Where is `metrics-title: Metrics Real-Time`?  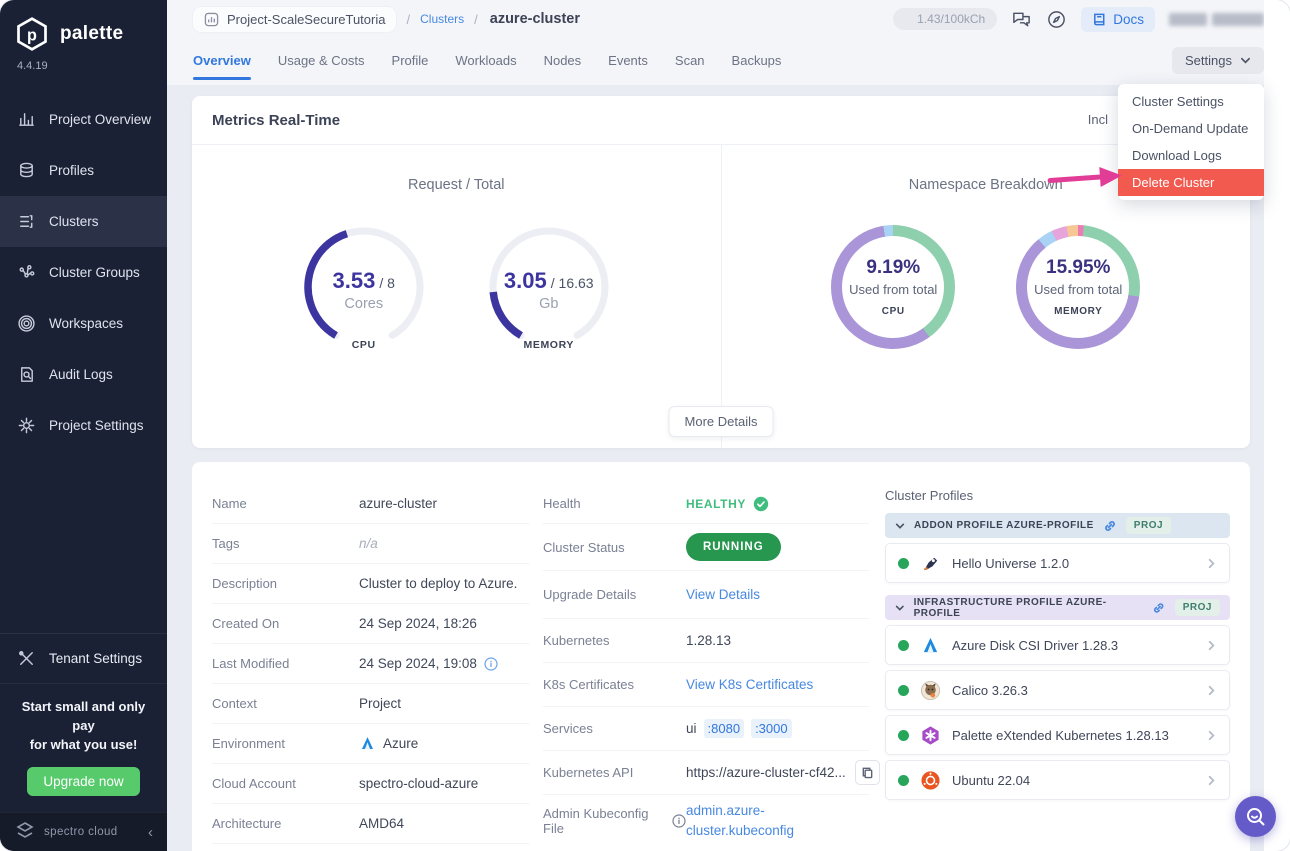
metrics-title: Metrics Real-Time is located at coordinates (276, 120).